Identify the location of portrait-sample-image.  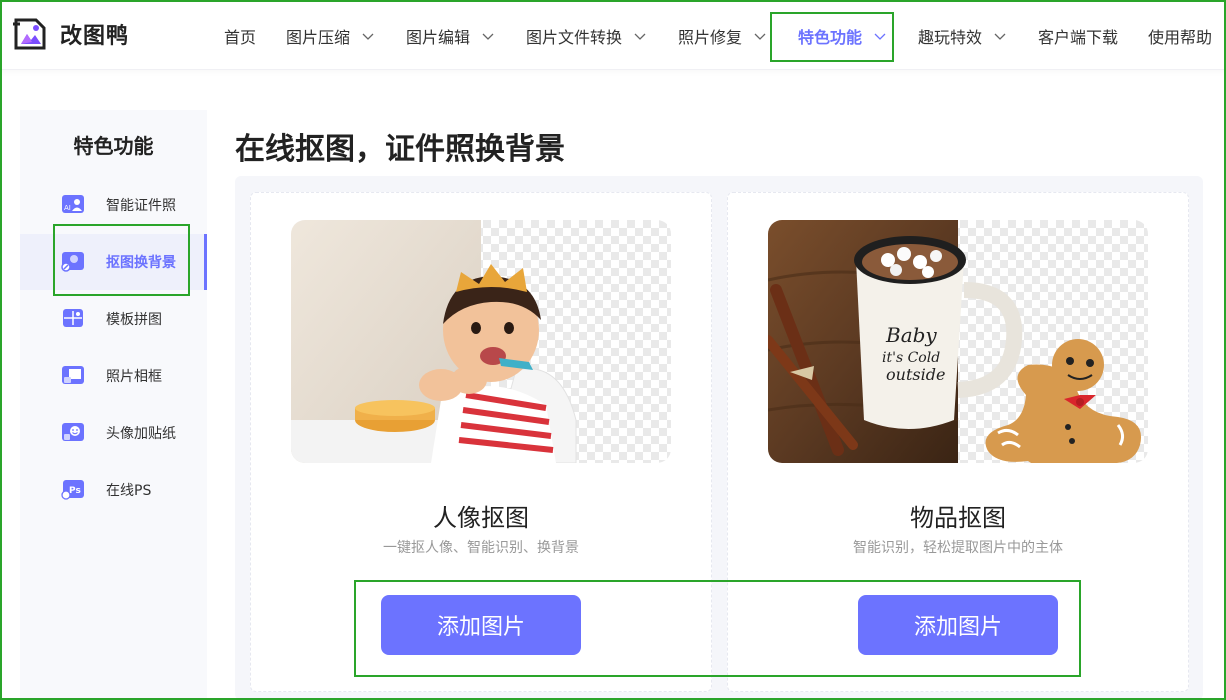
(481, 341).